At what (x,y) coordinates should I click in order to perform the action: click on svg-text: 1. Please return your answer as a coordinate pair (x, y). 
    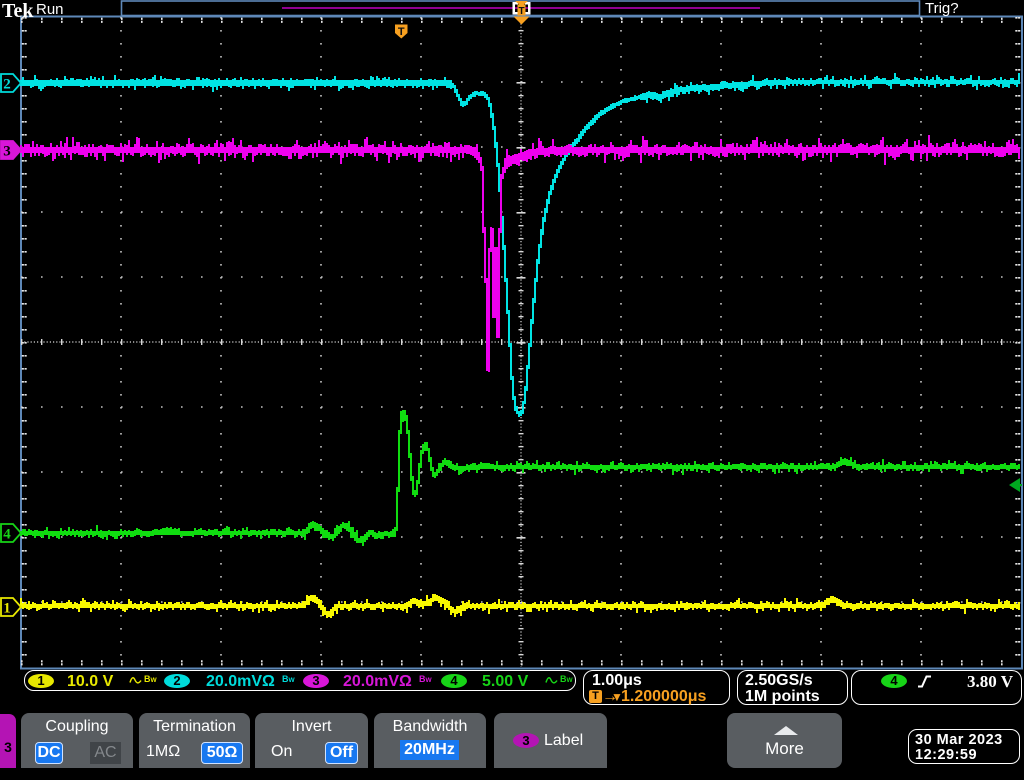
    Looking at the image, I should click on (7, 609).